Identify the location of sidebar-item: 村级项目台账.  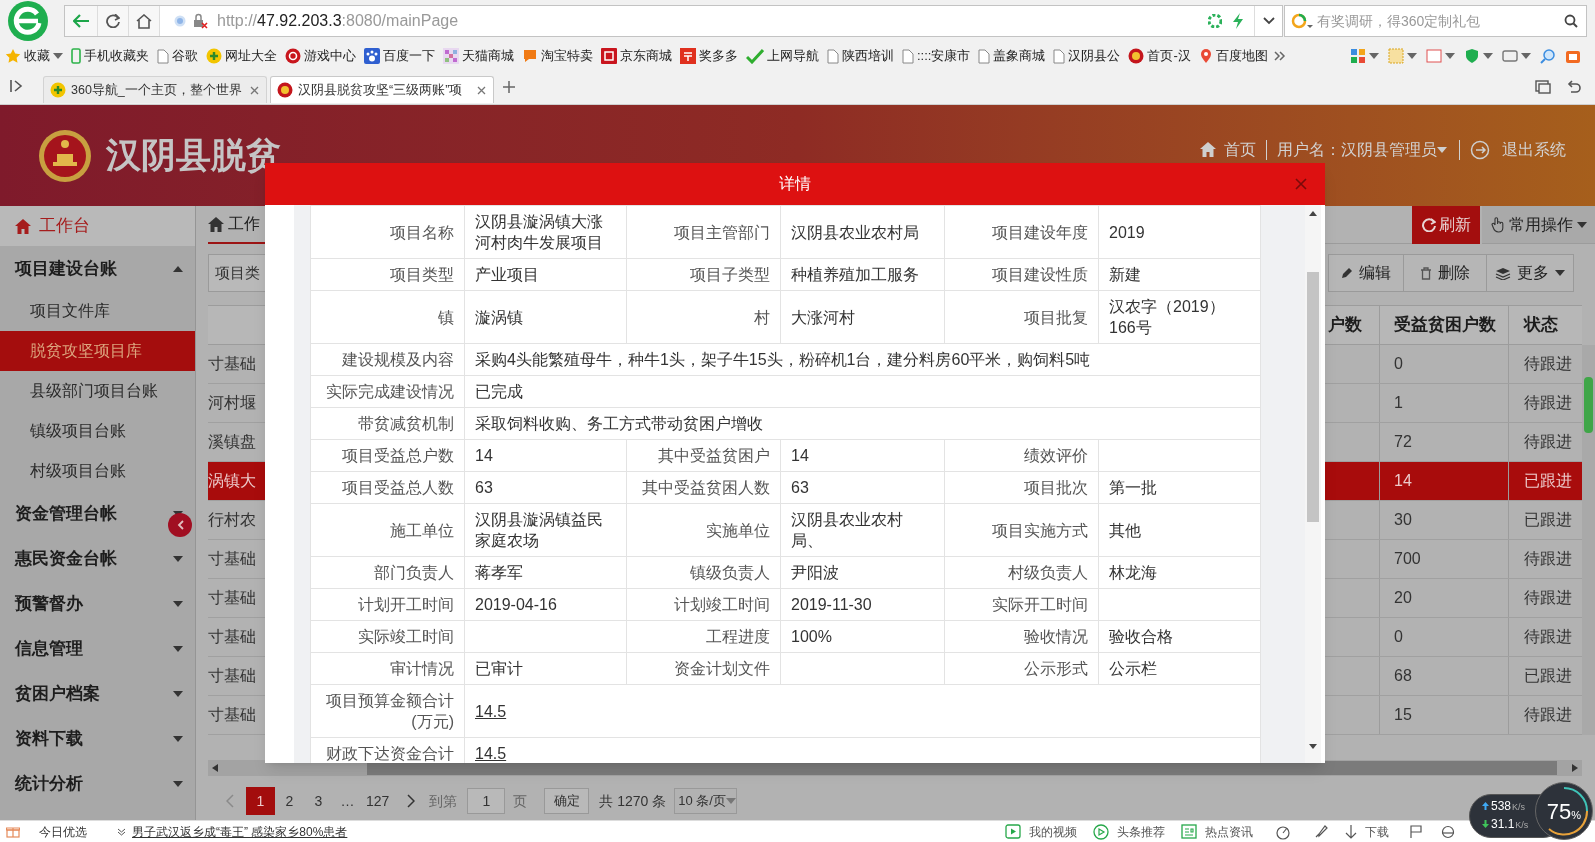
(97, 471).